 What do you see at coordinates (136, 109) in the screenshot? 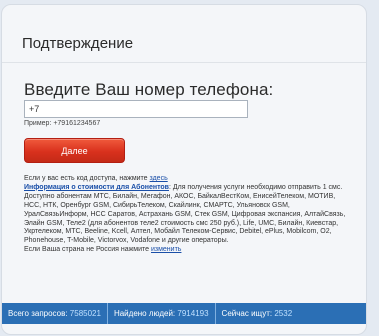
I see `phone-input` at bounding box center [136, 109].